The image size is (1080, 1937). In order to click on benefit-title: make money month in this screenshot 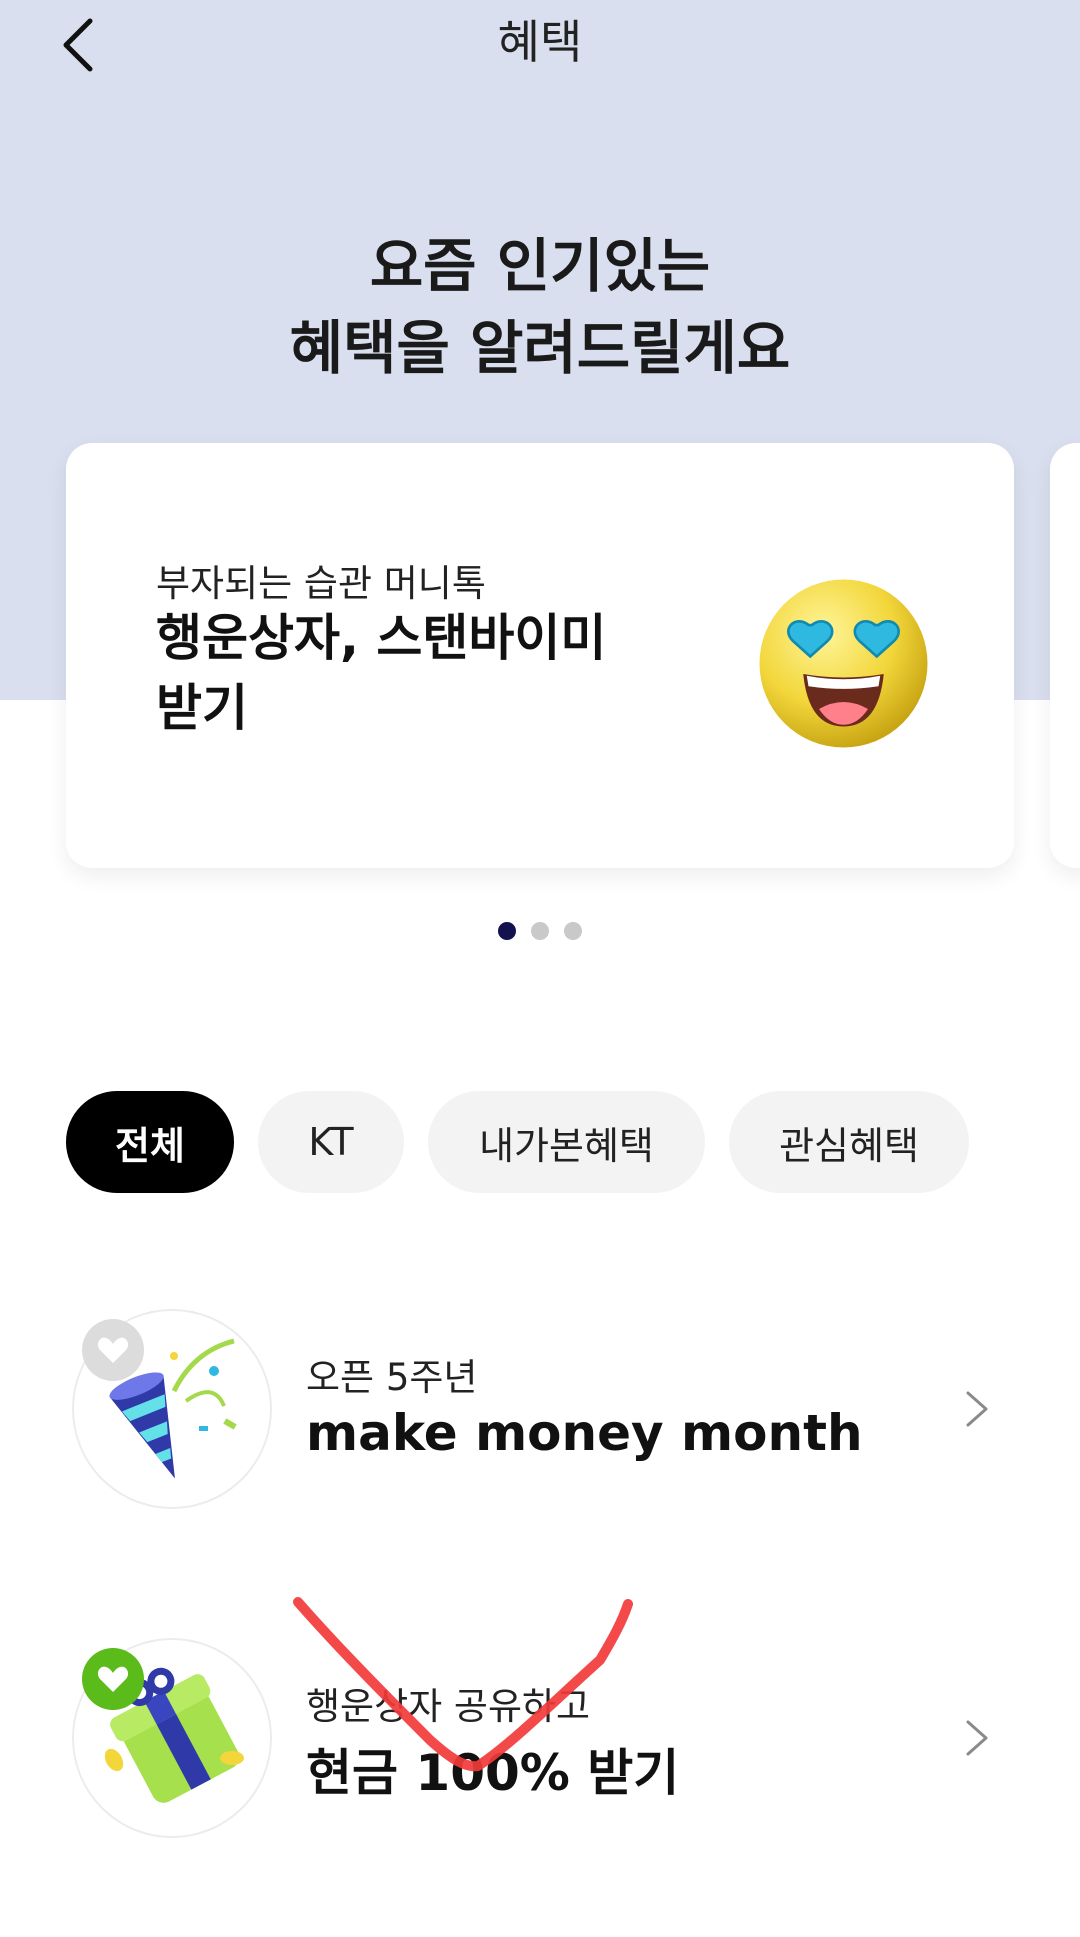, I will do `click(584, 1433)`.